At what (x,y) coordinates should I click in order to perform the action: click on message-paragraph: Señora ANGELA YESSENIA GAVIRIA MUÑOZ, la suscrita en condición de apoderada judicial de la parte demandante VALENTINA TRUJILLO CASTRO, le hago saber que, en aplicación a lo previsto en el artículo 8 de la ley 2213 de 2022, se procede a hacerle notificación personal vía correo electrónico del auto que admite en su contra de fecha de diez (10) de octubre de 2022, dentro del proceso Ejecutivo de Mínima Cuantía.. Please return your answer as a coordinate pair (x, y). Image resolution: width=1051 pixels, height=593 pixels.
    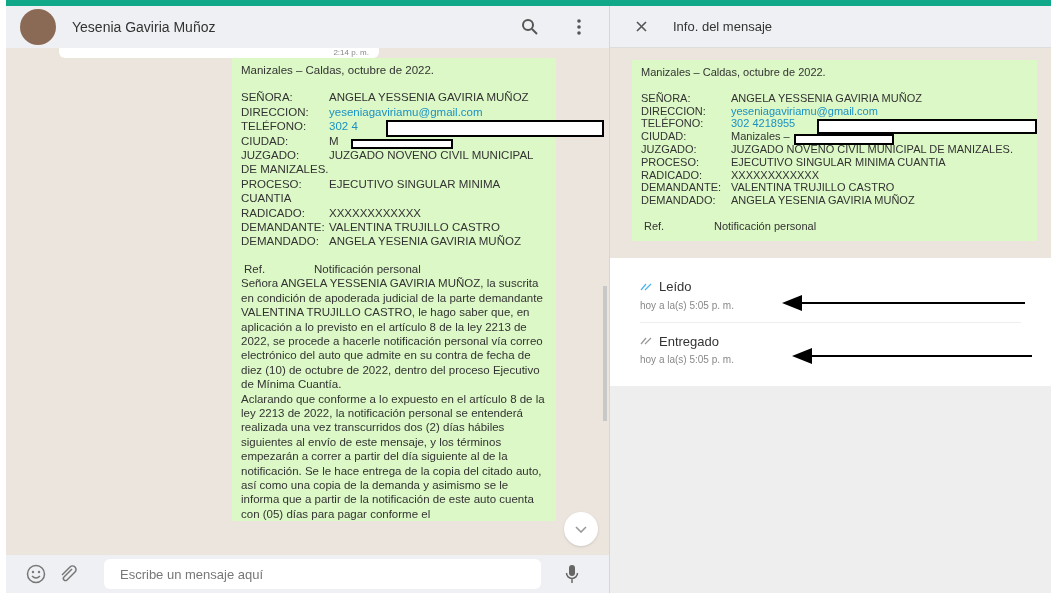
    Looking at the image, I should click on (392, 334).